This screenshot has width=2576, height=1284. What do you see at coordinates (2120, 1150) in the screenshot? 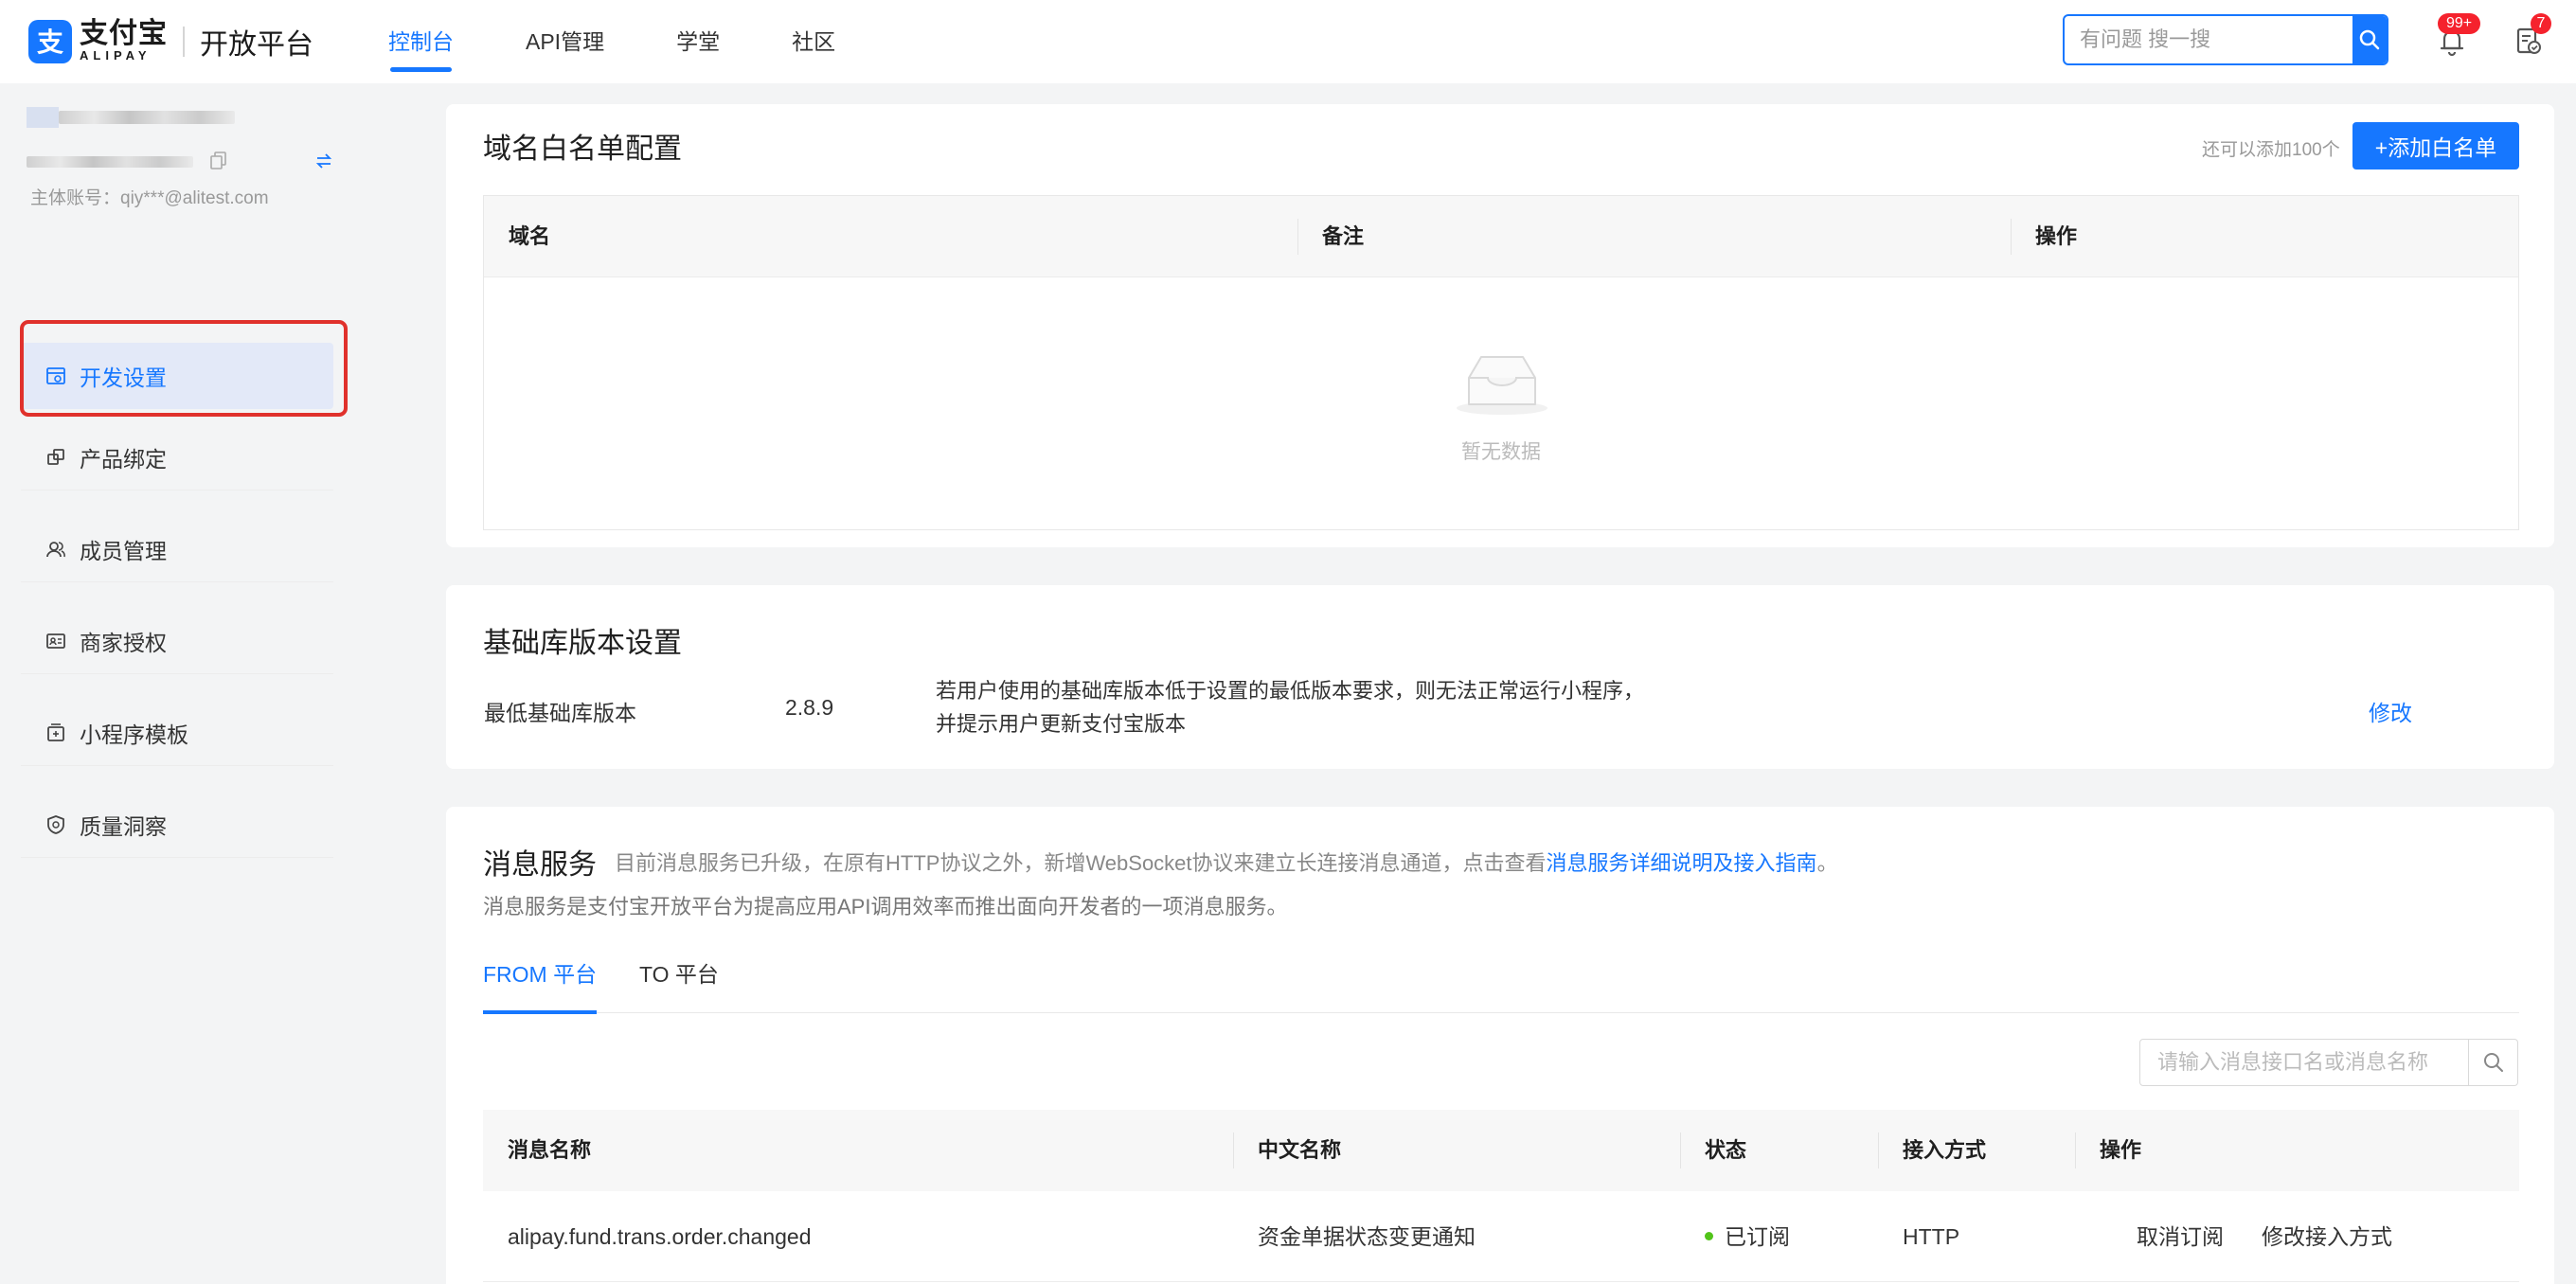
I see `column-operation: 操作` at bounding box center [2120, 1150].